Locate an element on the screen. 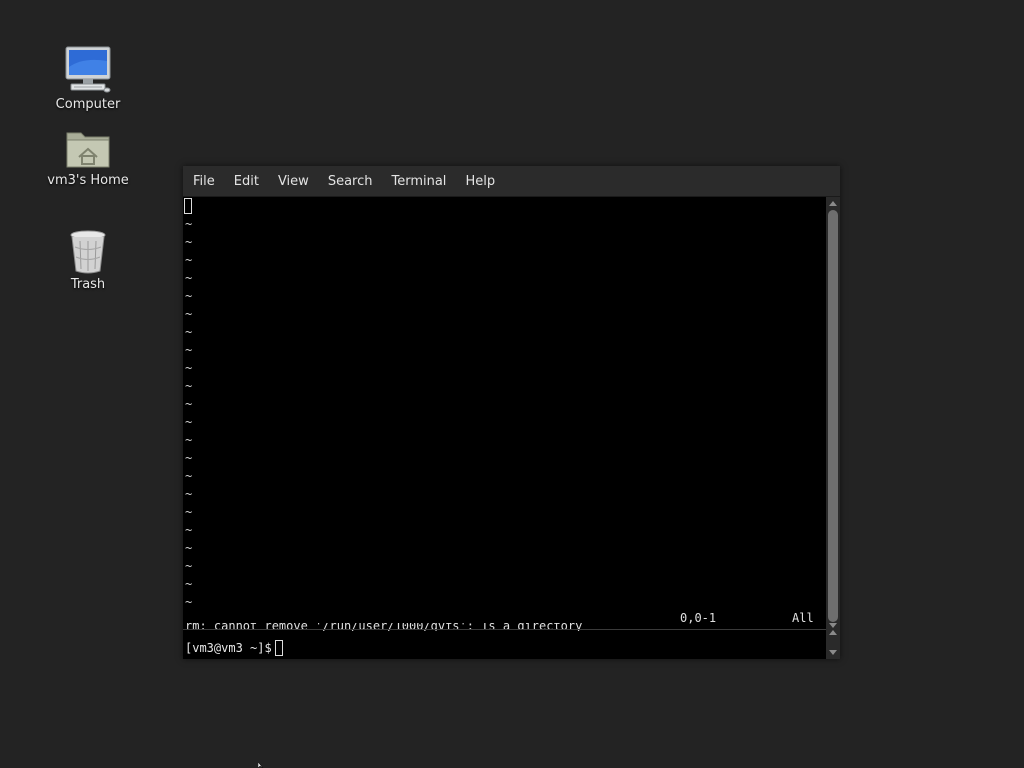 Image resolution: width=1024 pixels, height=768 pixels. vim-cursor-position: 0,0-1 is located at coordinates (698, 618).